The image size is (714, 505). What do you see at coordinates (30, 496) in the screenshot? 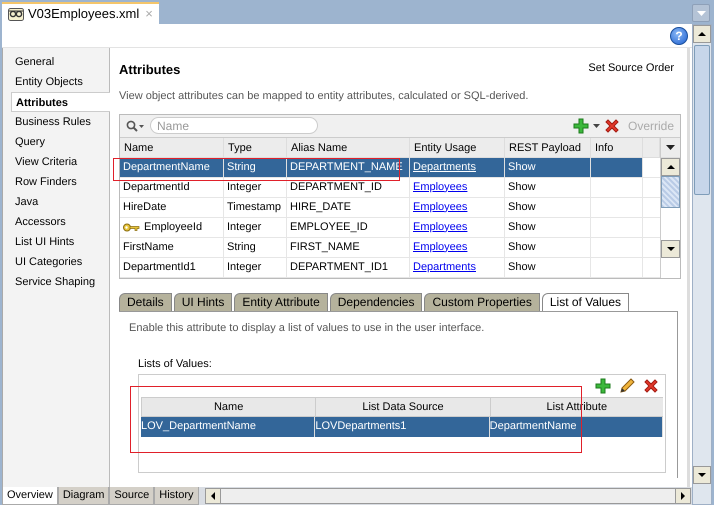
I see `editor-tab: Overview` at bounding box center [30, 496].